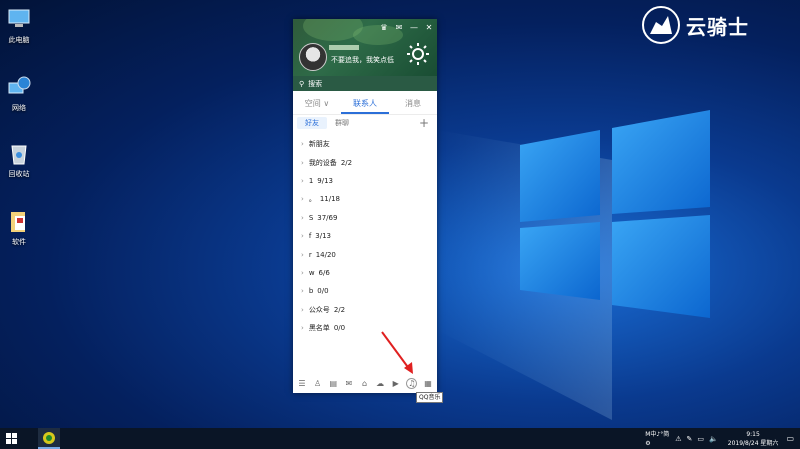  I want to click on desktop-icon-software: 软件, so click(19, 227).